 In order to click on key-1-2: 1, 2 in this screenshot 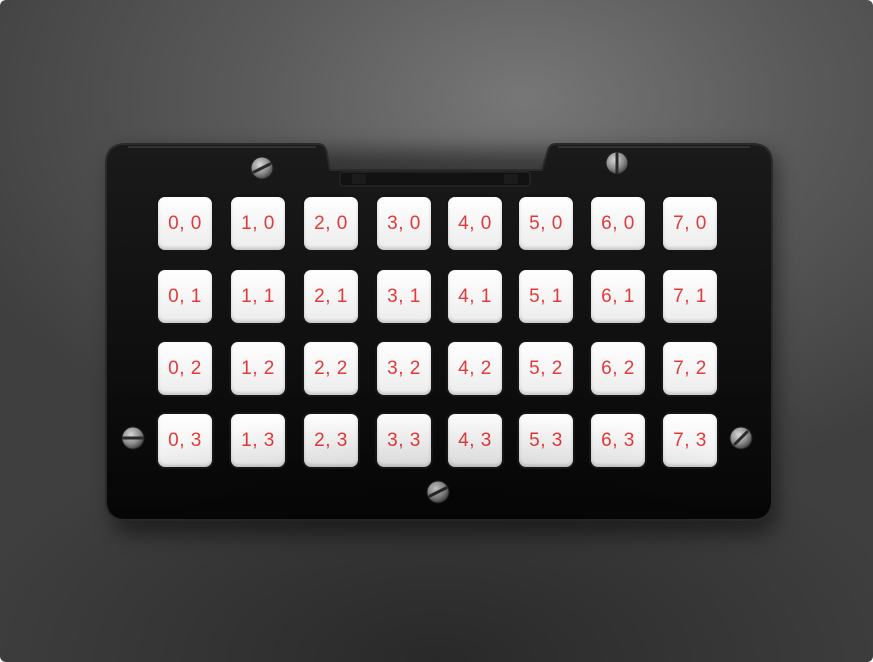, I will do `click(258, 368)`.